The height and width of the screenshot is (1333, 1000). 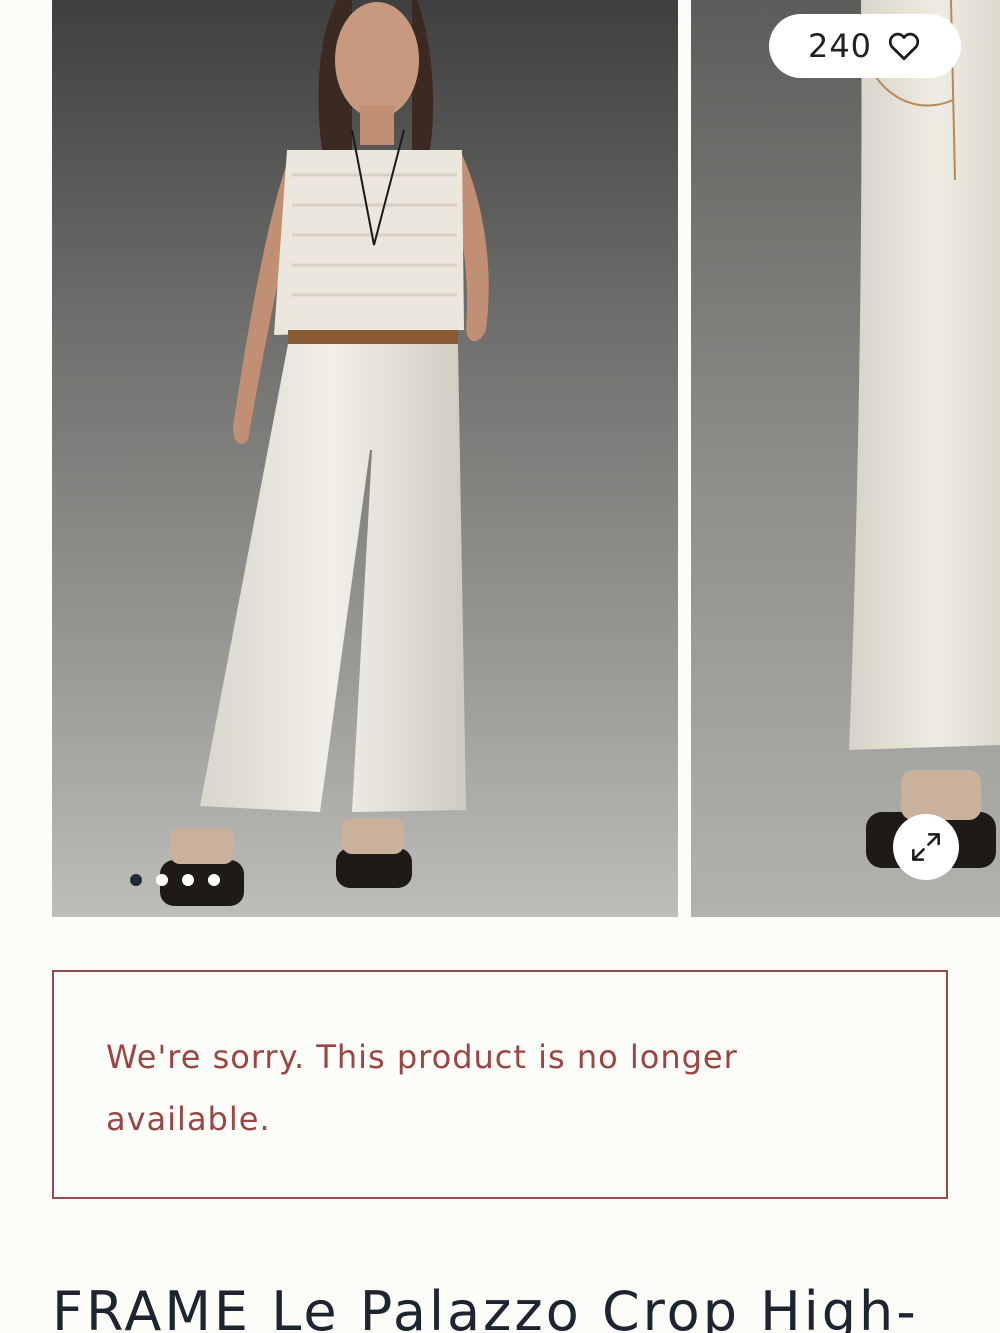 What do you see at coordinates (840, 46) in the screenshot?
I see `like-count: 240` at bounding box center [840, 46].